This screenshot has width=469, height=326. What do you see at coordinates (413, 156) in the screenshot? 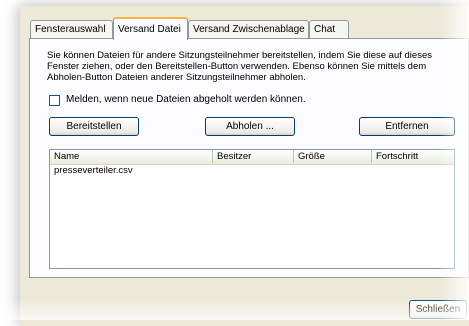
I see `column-header-progress: Fortschritt` at bounding box center [413, 156].